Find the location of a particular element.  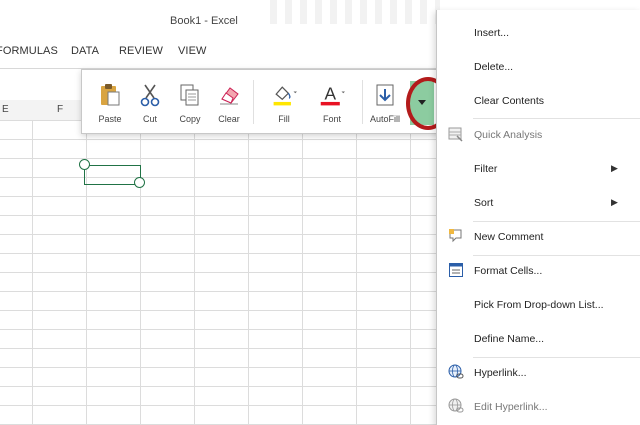

selection-handle-top-left is located at coordinates (84, 164).